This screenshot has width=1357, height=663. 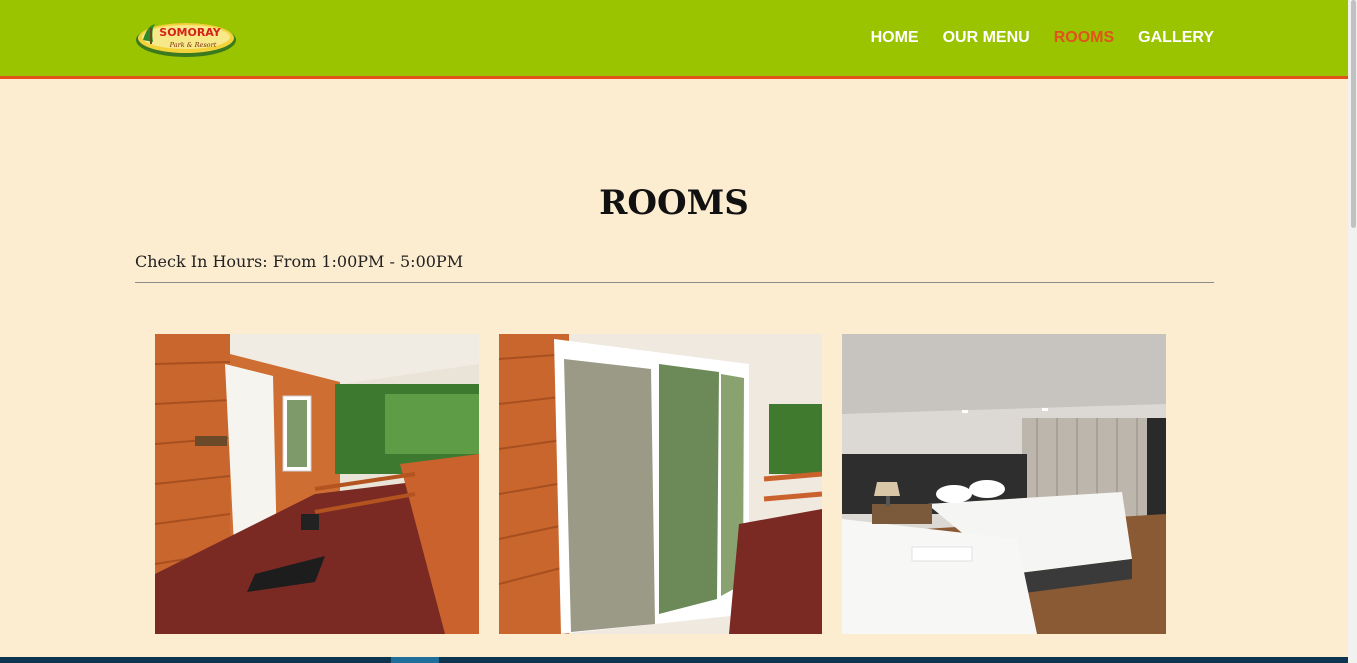 What do you see at coordinates (299, 261) in the screenshot?
I see `checkin-hours: Check In Hours: From 1:00PM - 5:00PM` at bounding box center [299, 261].